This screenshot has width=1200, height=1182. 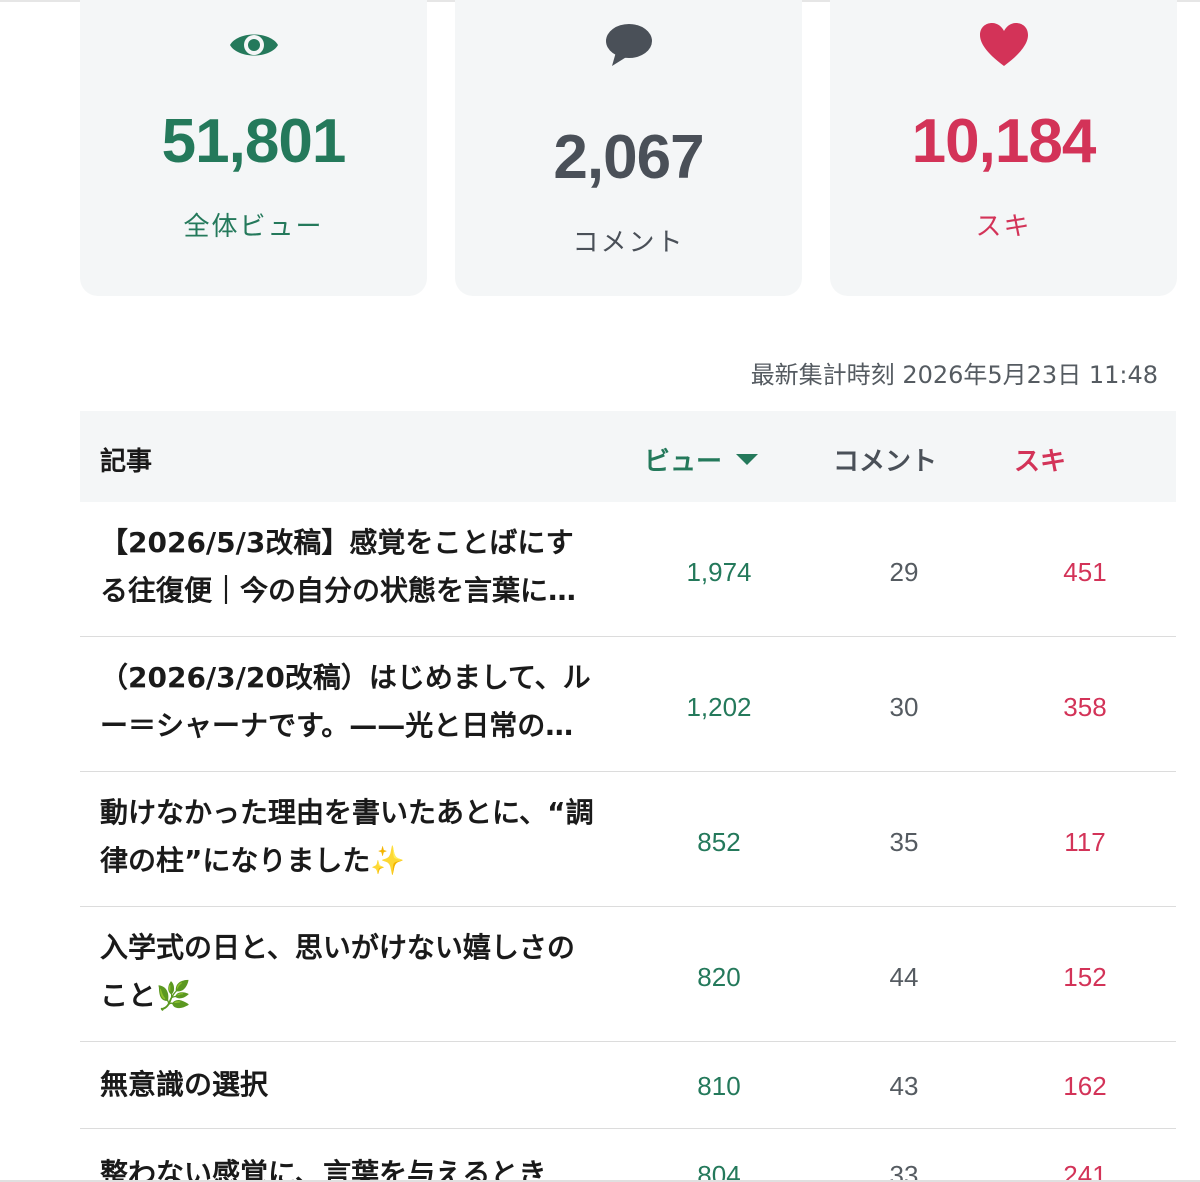 I want to click on speech-bubble-icon, so click(x=628, y=45).